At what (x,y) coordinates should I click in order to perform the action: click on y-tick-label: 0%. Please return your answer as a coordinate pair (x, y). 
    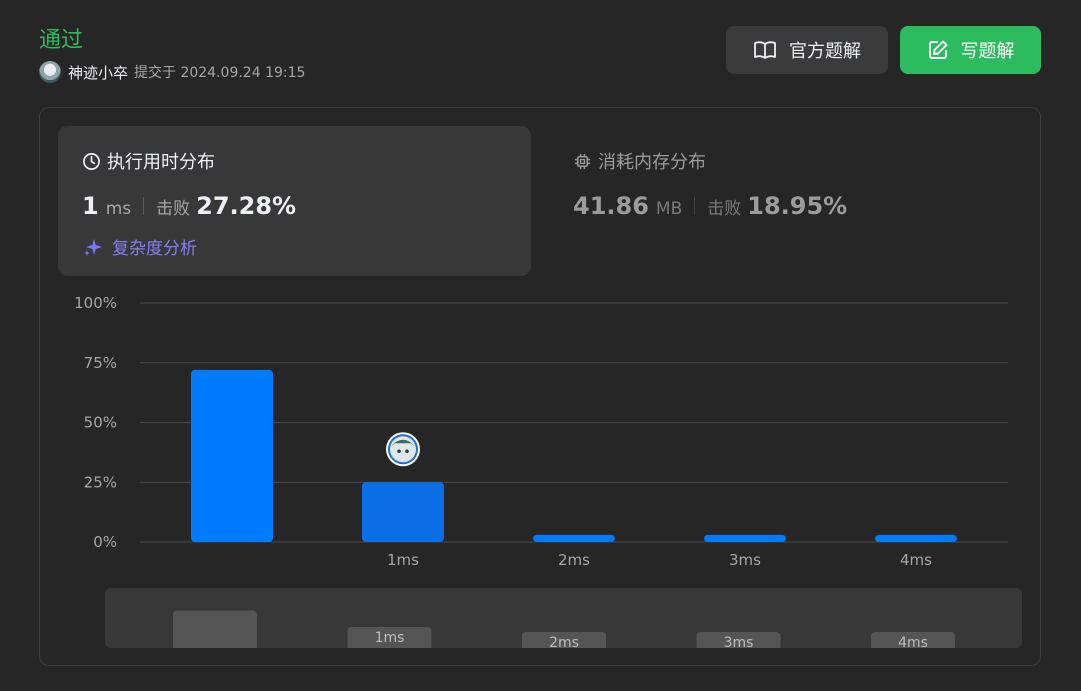
    Looking at the image, I should click on (105, 542).